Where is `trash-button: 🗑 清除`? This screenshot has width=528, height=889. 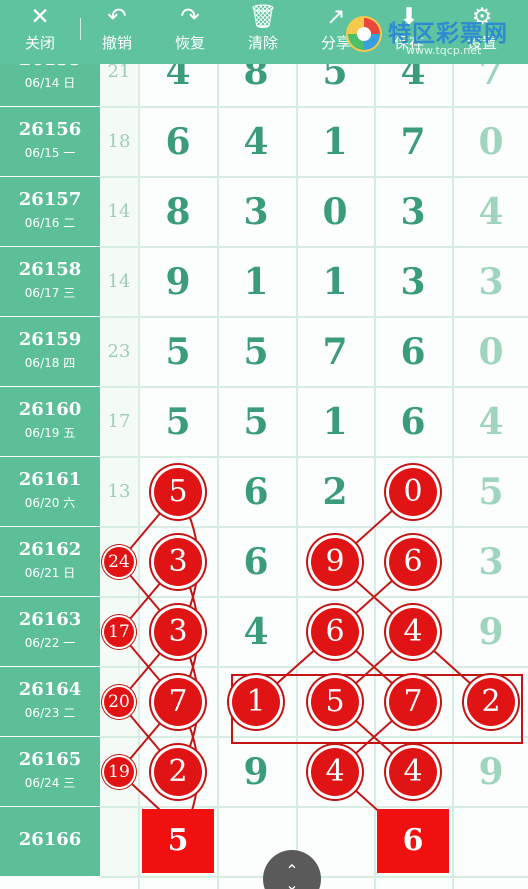
trash-button: 🗑 清除 is located at coordinates (263, 32).